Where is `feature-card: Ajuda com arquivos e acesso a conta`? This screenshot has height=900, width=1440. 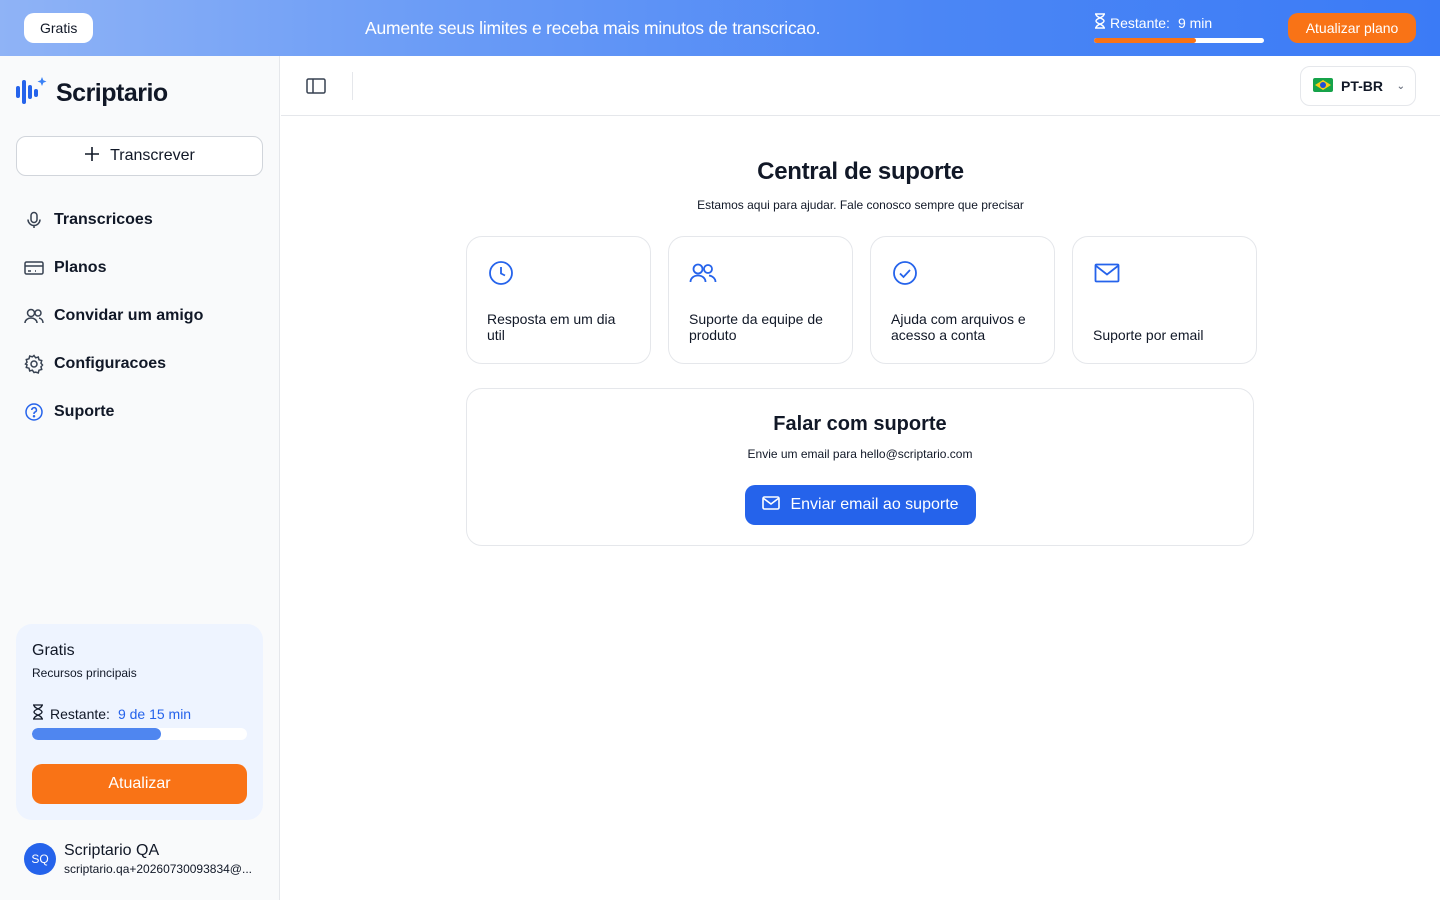 feature-card: Ajuda com arquivos e acesso a conta is located at coordinates (962, 300).